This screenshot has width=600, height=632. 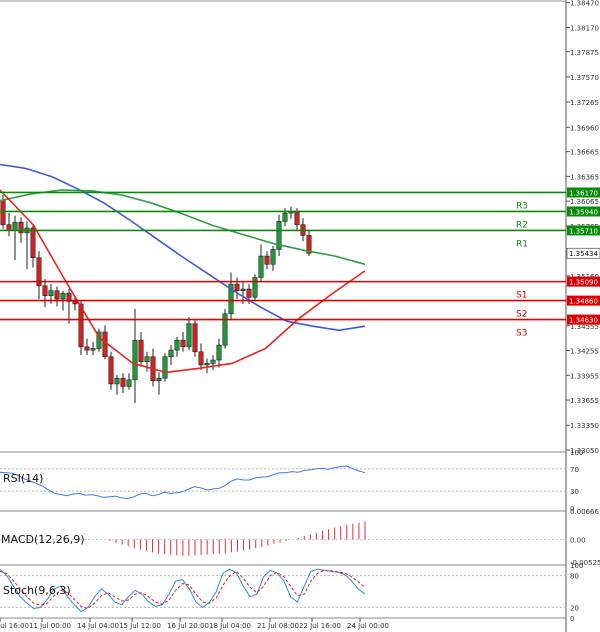 What do you see at coordinates (574, 492) in the screenshot?
I see `rsi-tick-label: 30` at bounding box center [574, 492].